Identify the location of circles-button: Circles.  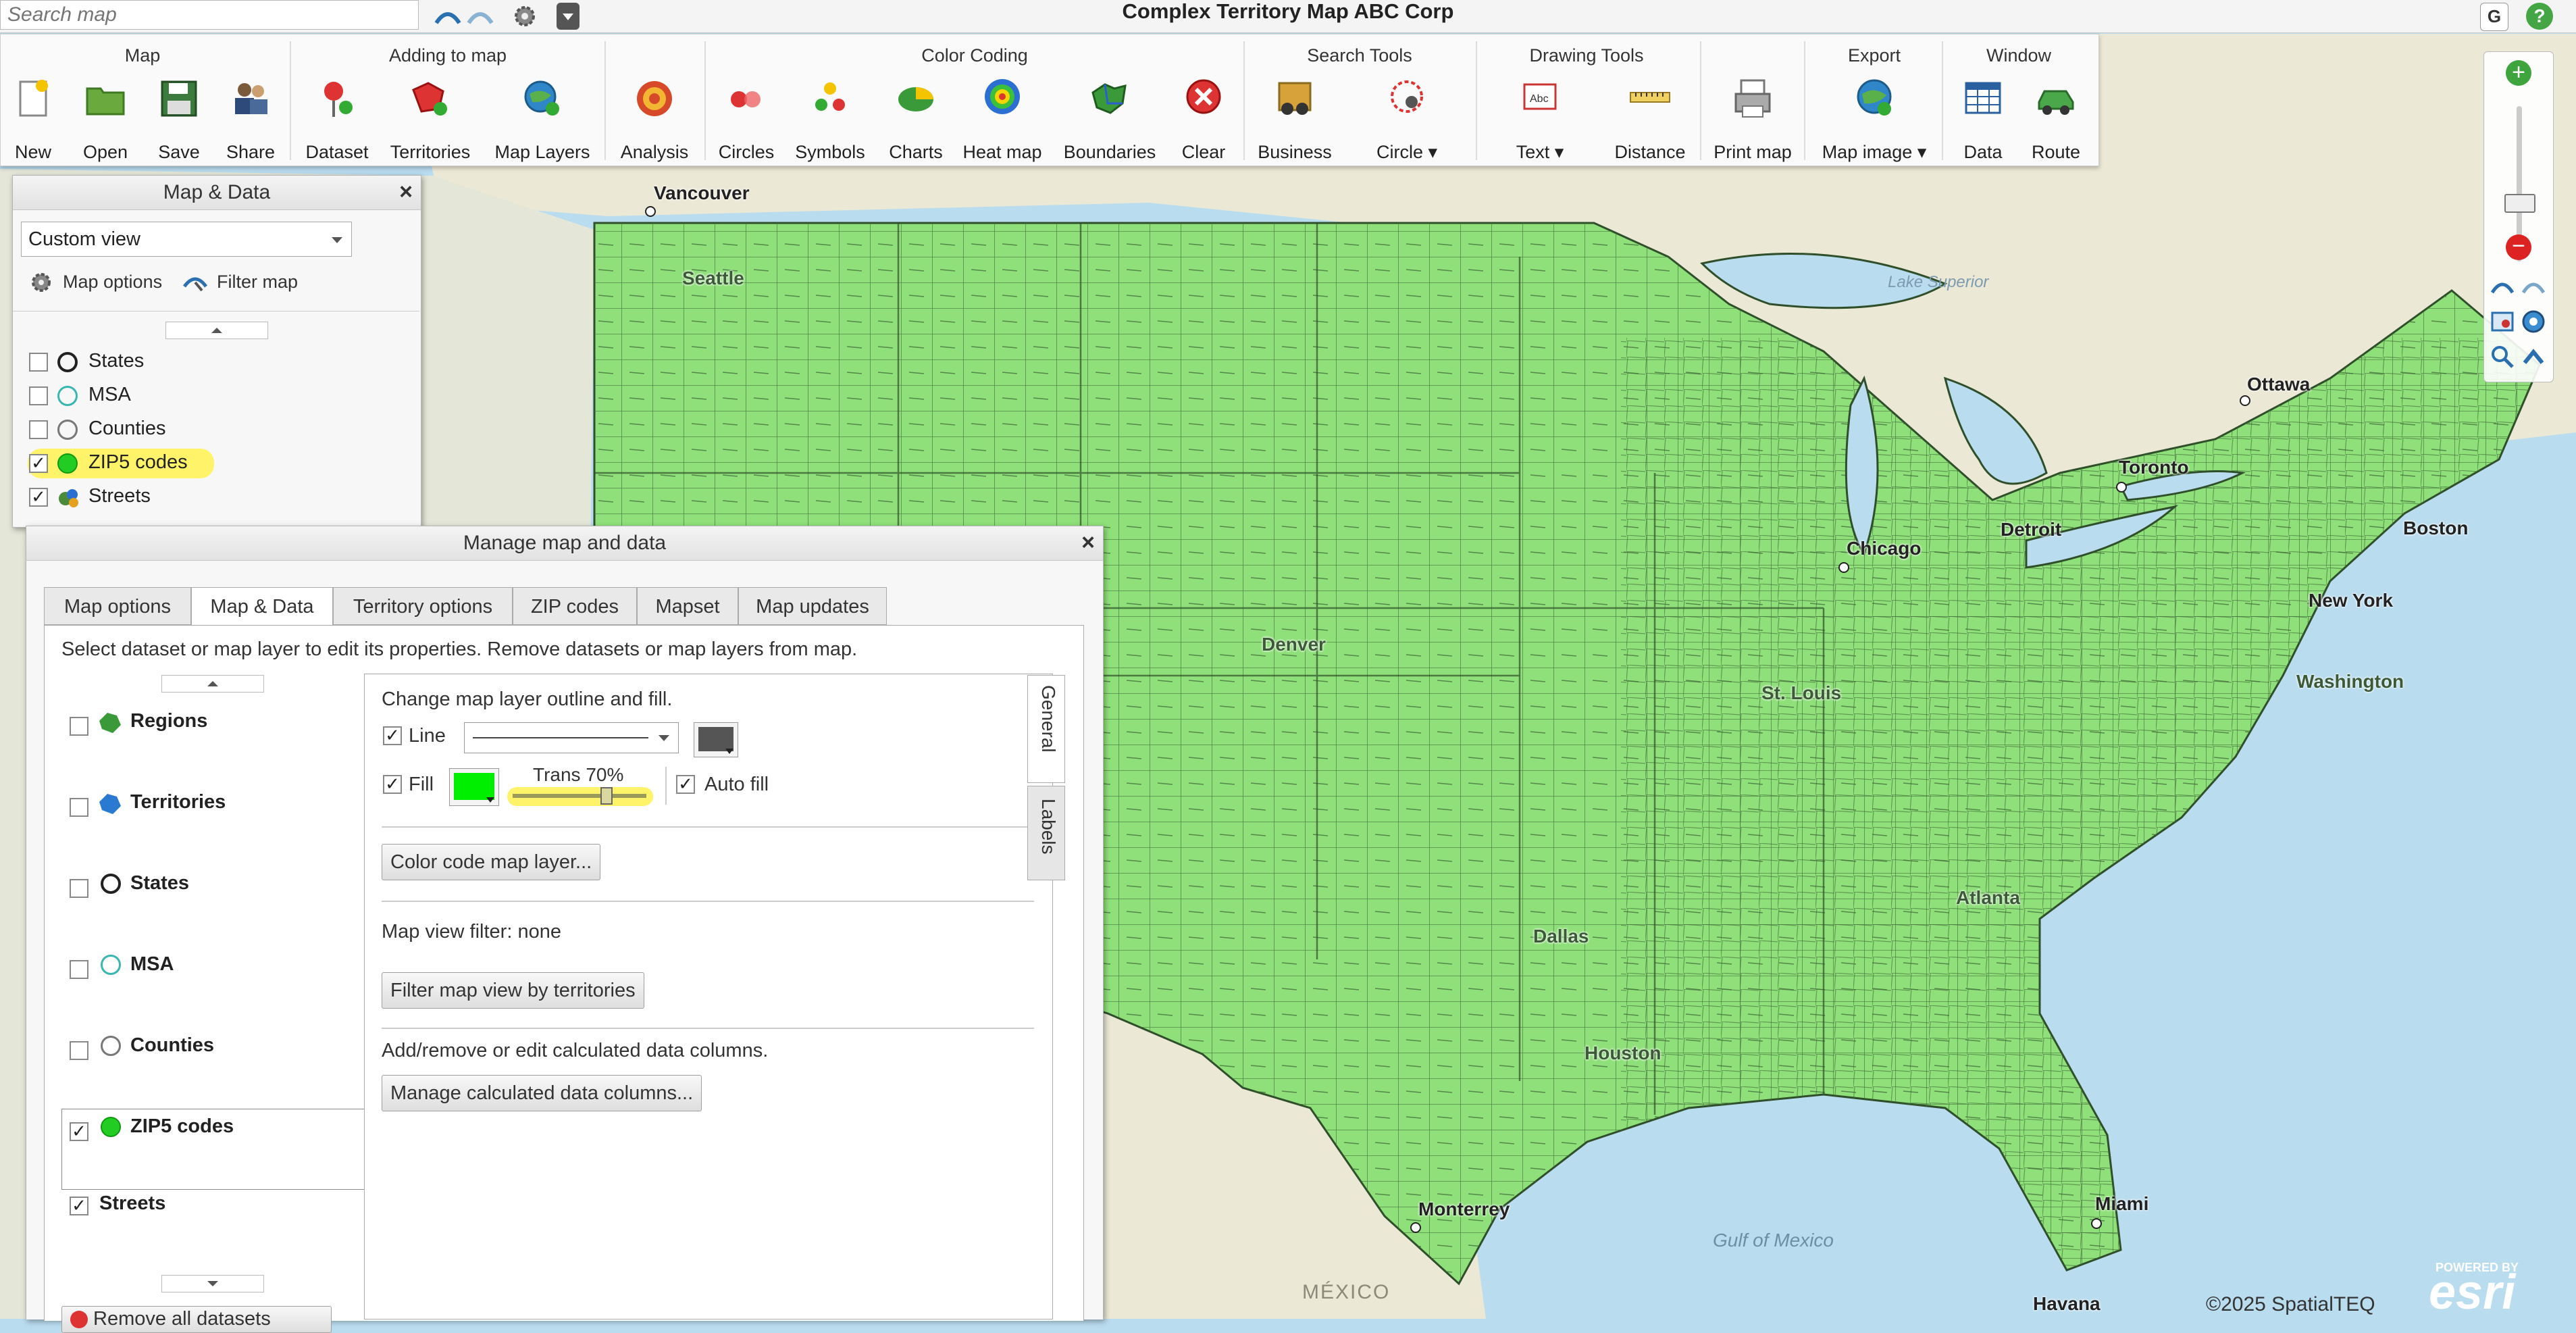
(746, 119).